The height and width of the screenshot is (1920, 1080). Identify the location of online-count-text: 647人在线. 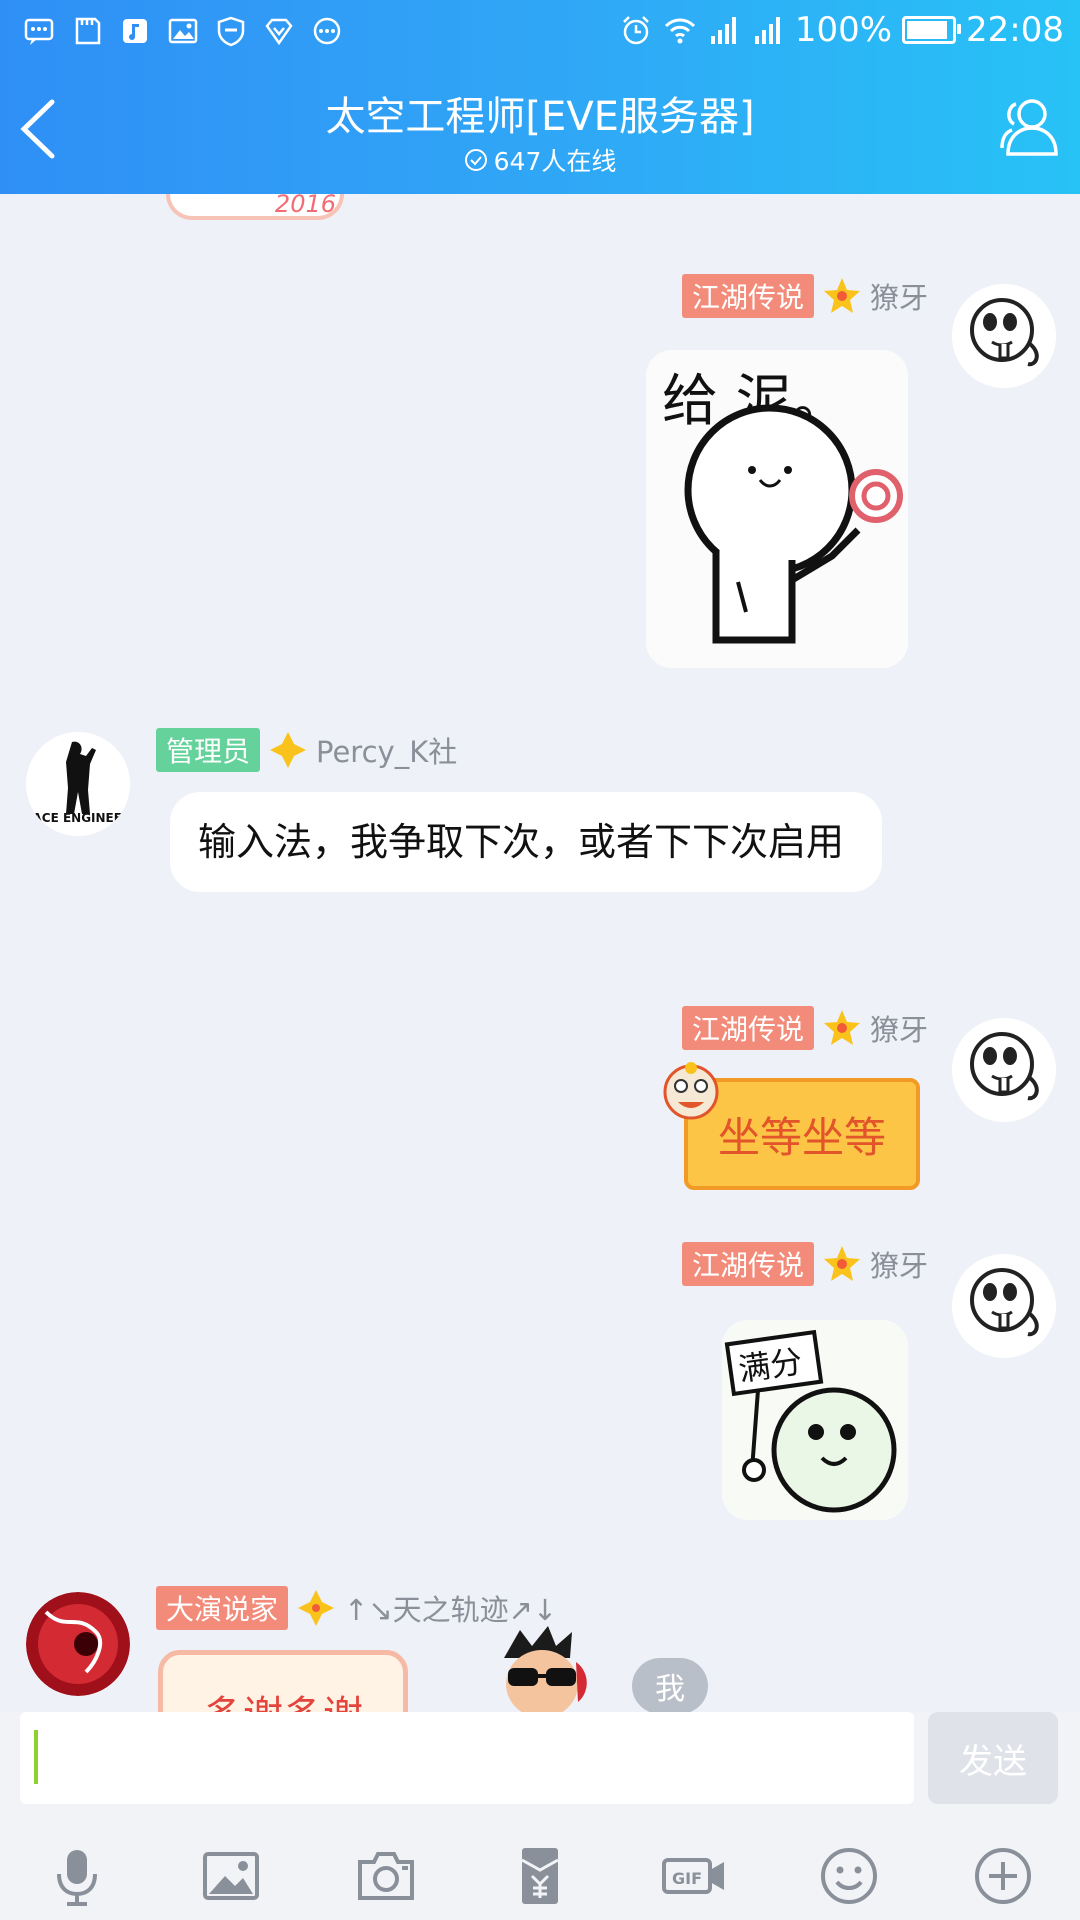
(555, 161).